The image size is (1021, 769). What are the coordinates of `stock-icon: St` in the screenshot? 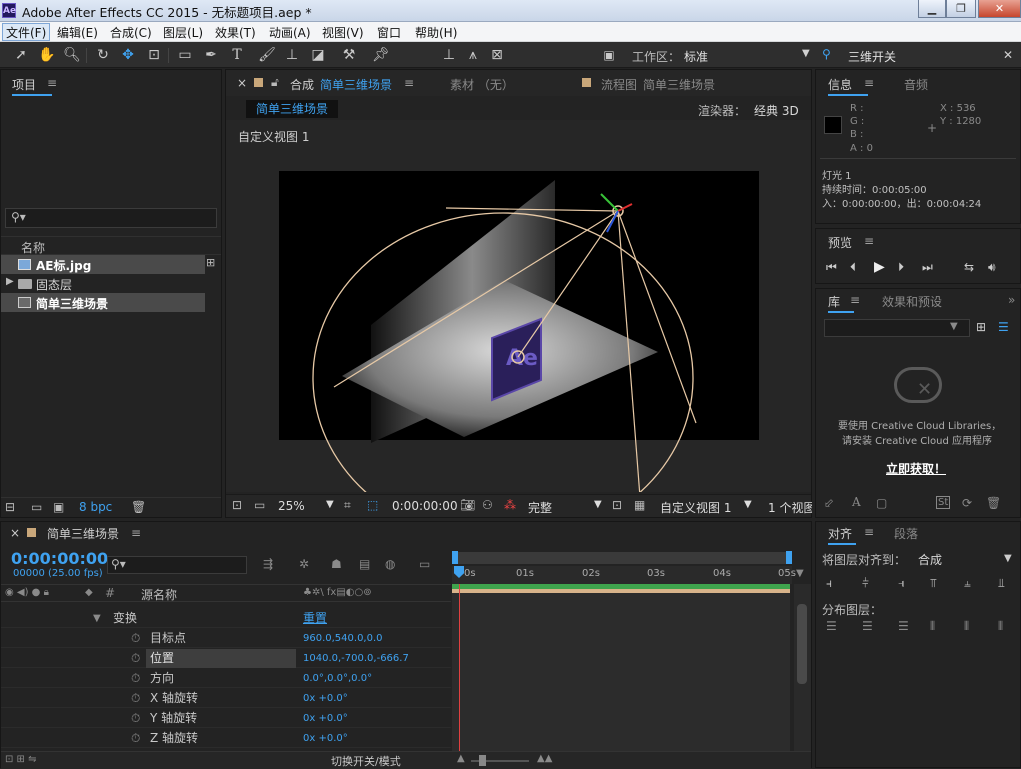 It's located at (943, 502).